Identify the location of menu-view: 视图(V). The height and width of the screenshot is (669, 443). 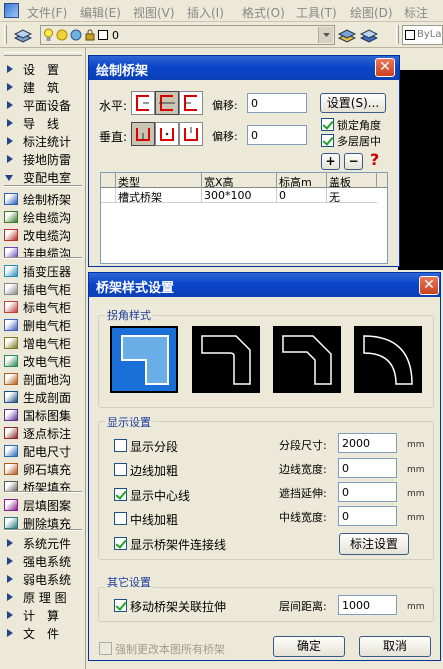
(154, 12).